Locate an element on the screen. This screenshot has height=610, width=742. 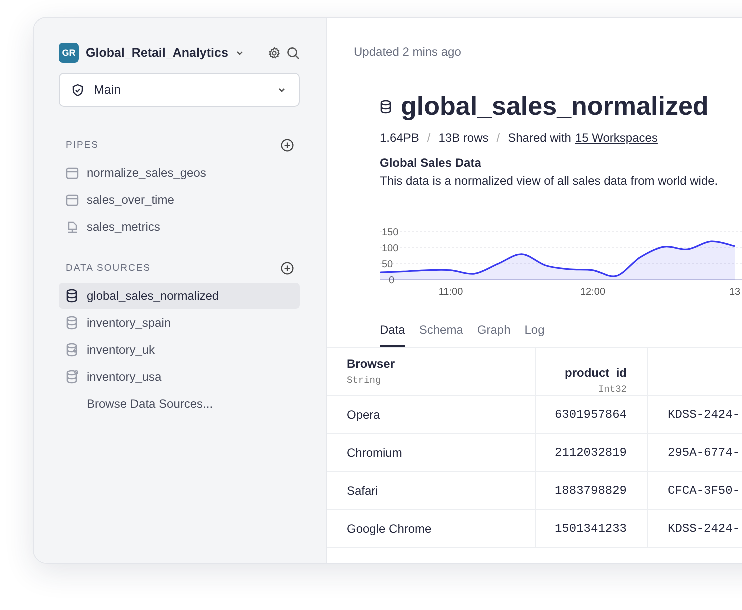
column-name: Browser is located at coordinates (371, 364).